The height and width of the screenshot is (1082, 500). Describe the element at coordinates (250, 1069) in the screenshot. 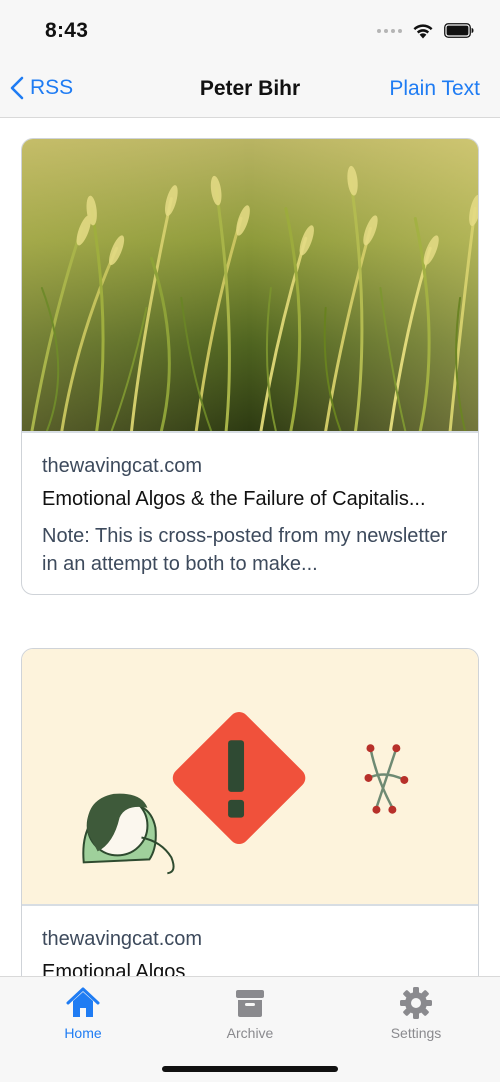

I see `home-indicator` at that location.